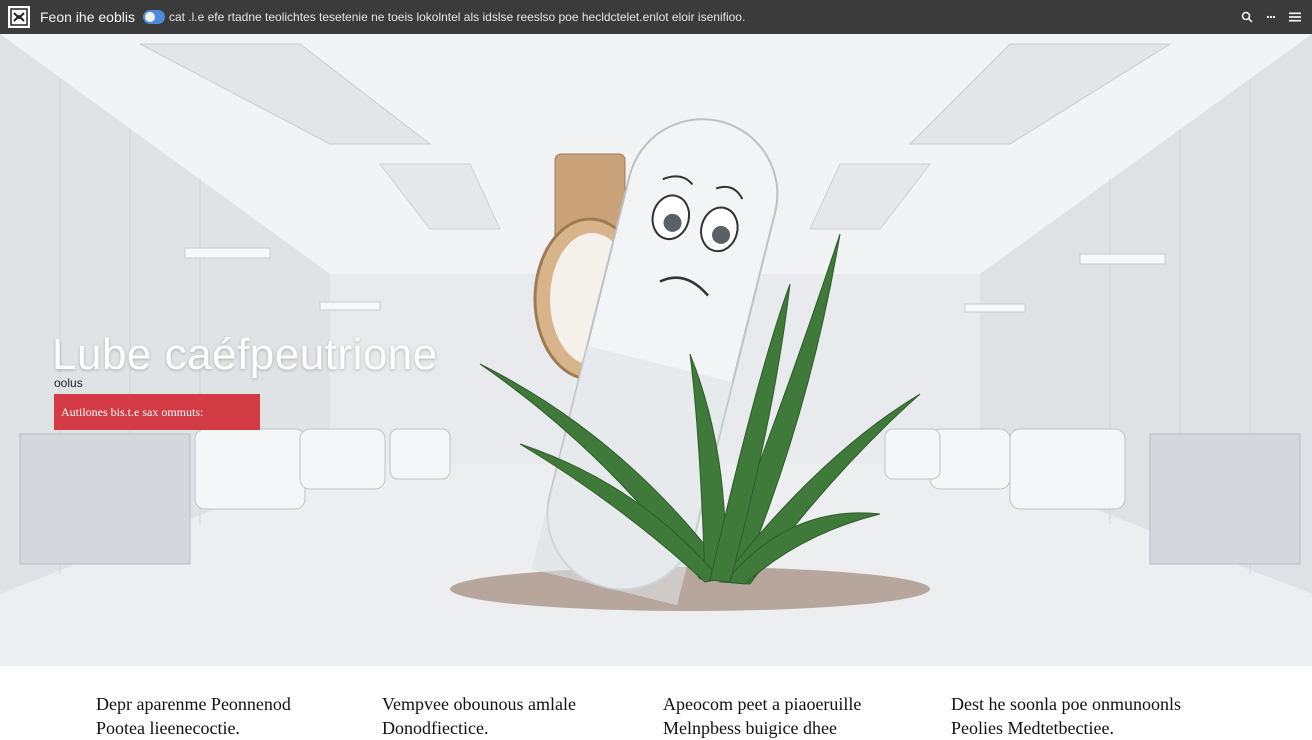  What do you see at coordinates (479, 704) in the screenshot?
I see `feature-line: Vempvee obounous amlale` at bounding box center [479, 704].